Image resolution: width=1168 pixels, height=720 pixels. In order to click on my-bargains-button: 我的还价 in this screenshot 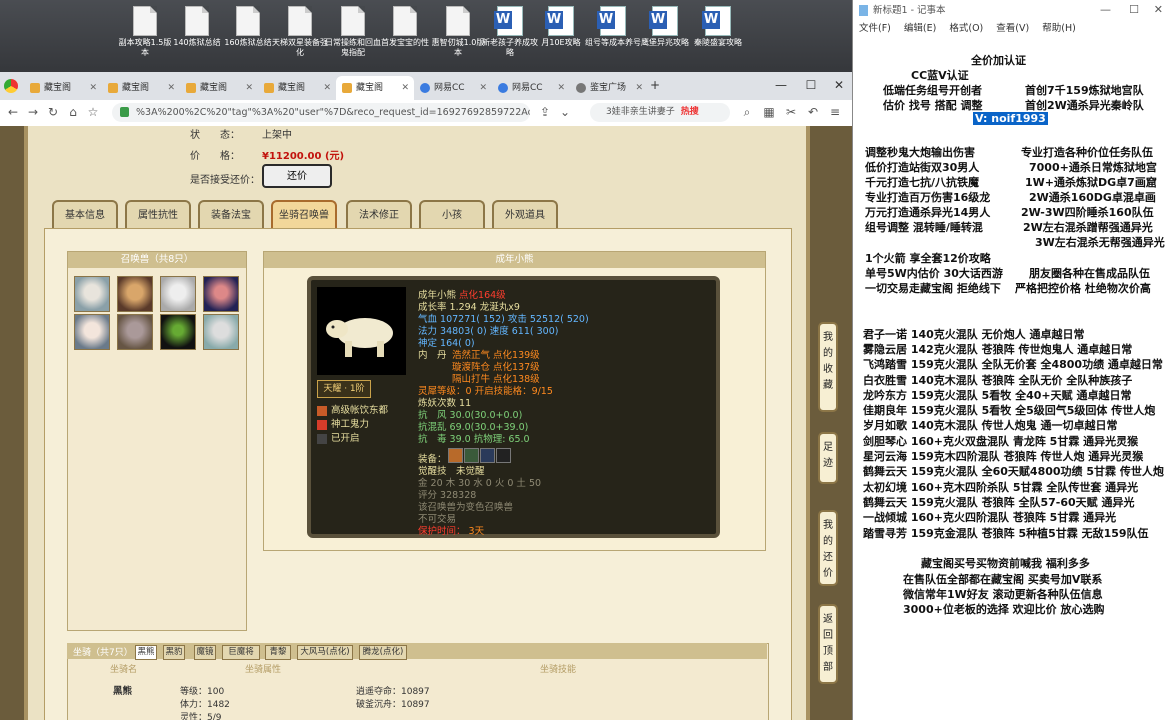, I will do `click(828, 548)`.